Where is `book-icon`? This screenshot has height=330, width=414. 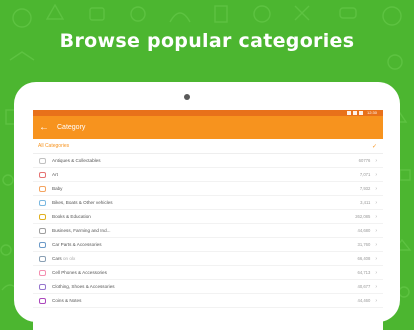 book-icon is located at coordinates (42, 216).